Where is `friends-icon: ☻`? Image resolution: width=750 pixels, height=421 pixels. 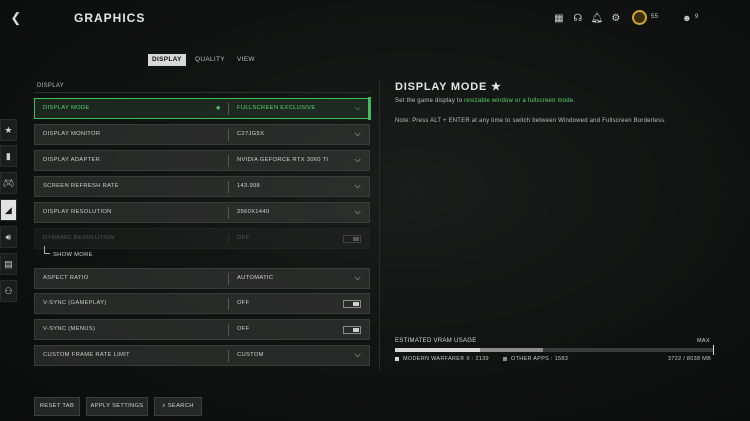 friends-icon: ☻ is located at coordinates (687, 18).